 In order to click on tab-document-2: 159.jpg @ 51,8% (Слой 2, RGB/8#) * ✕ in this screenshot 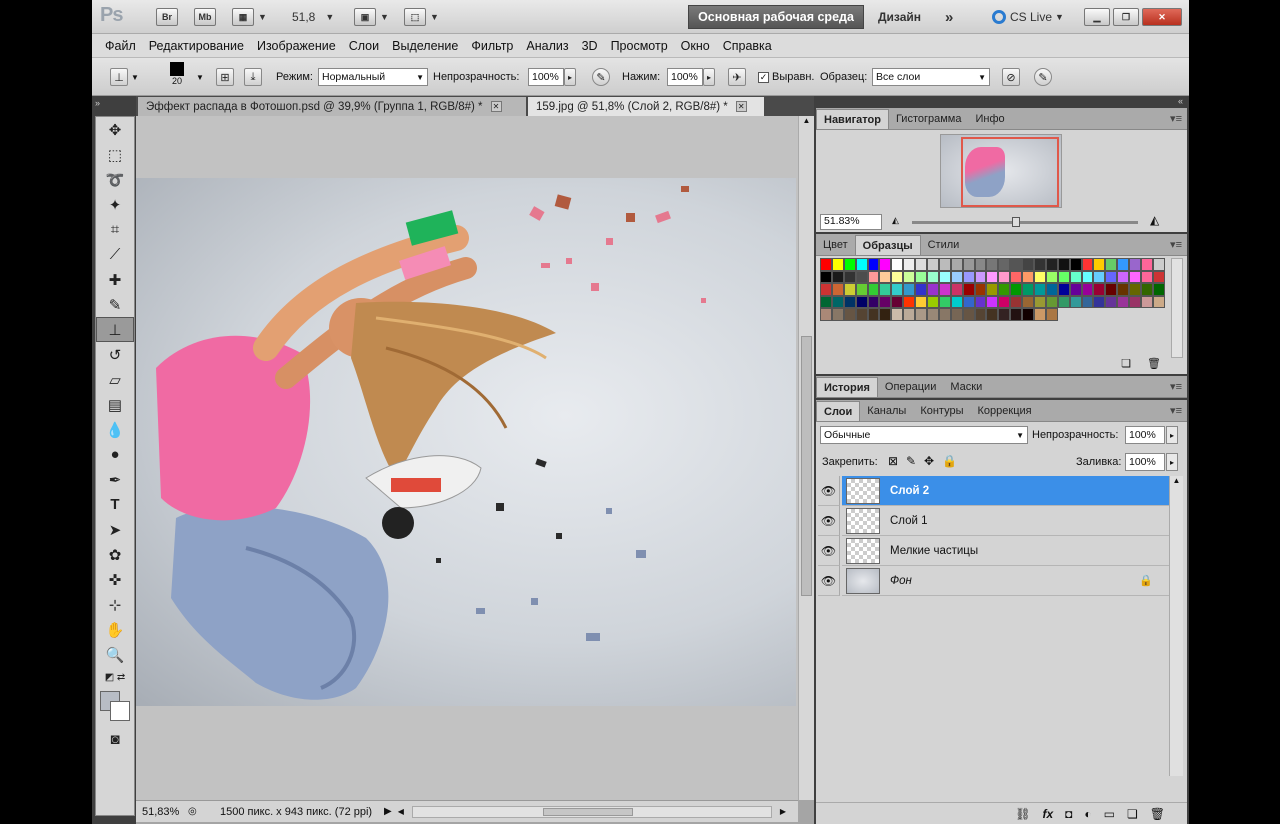, I will do `click(646, 106)`.